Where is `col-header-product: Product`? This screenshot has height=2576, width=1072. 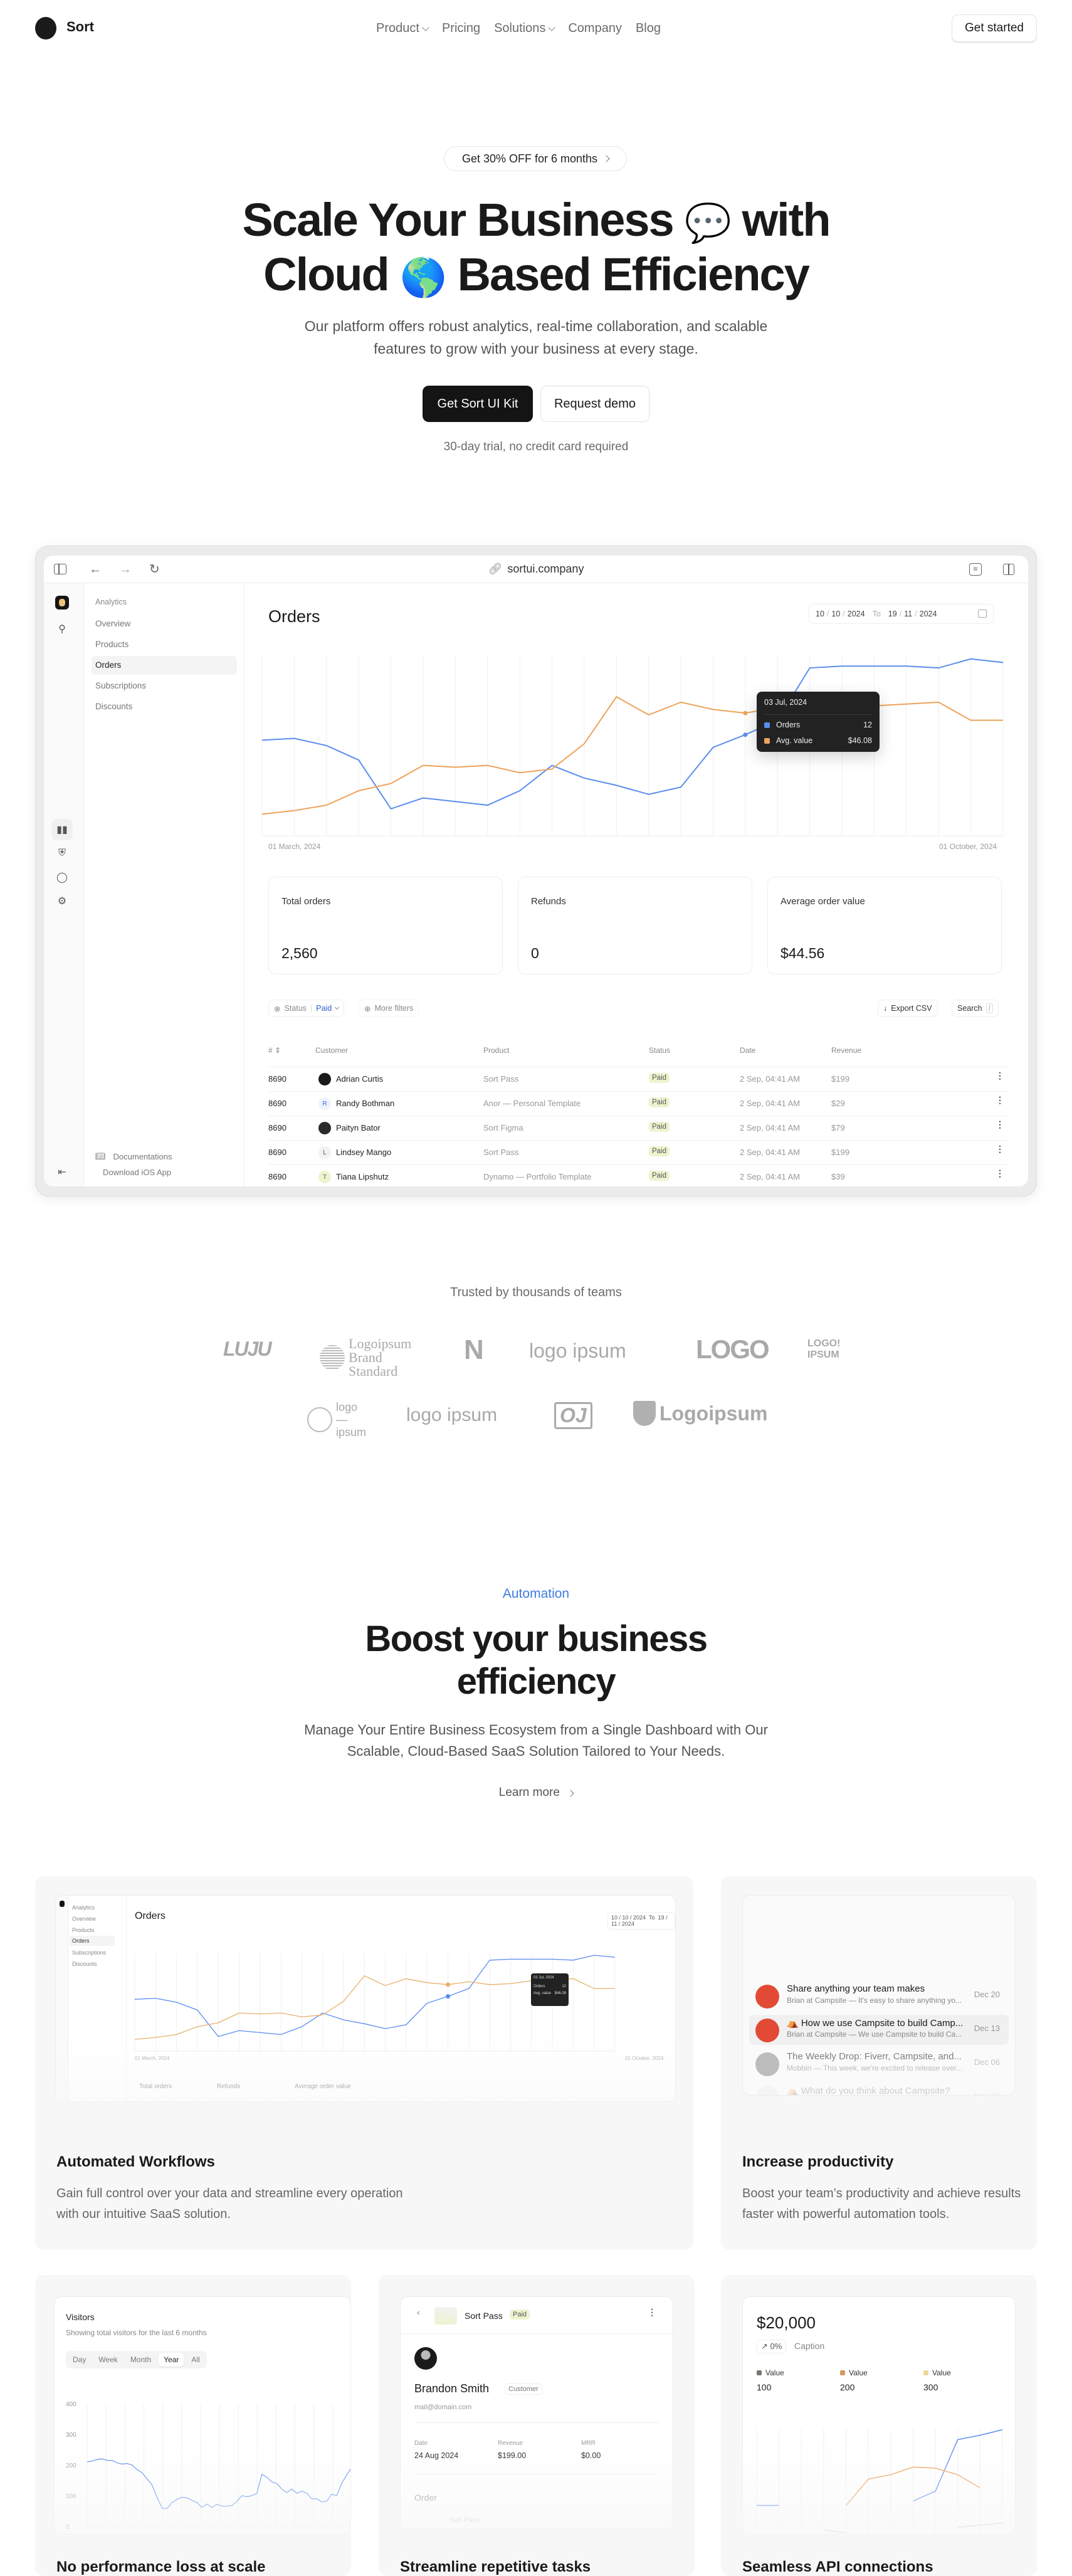 col-header-product: Product is located at coordinates (496, 1050).